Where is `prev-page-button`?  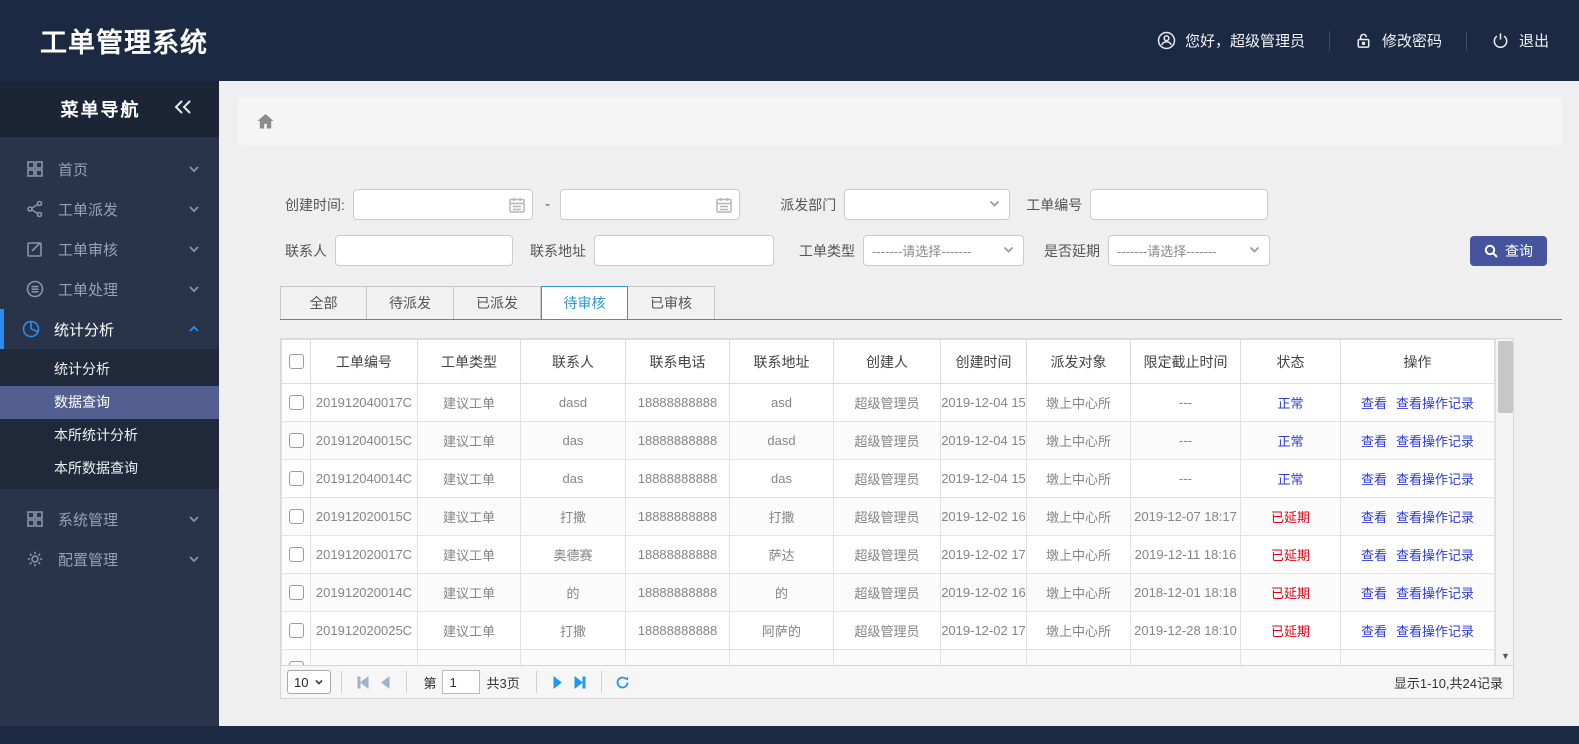
prev-page-button is located at coordinates (385, 682).